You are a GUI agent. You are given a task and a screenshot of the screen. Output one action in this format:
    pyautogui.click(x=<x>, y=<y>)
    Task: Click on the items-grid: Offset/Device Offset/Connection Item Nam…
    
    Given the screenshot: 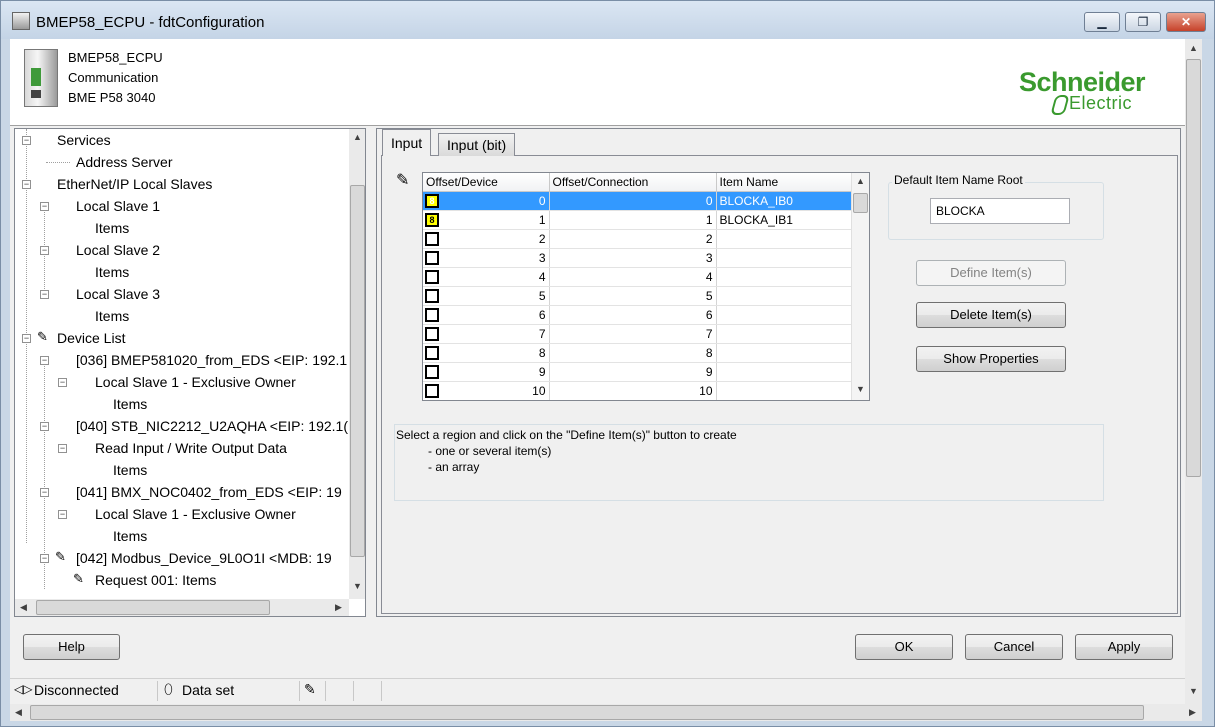 What is the action you would take?
    pyautogui.click(x=646, y=286)
    